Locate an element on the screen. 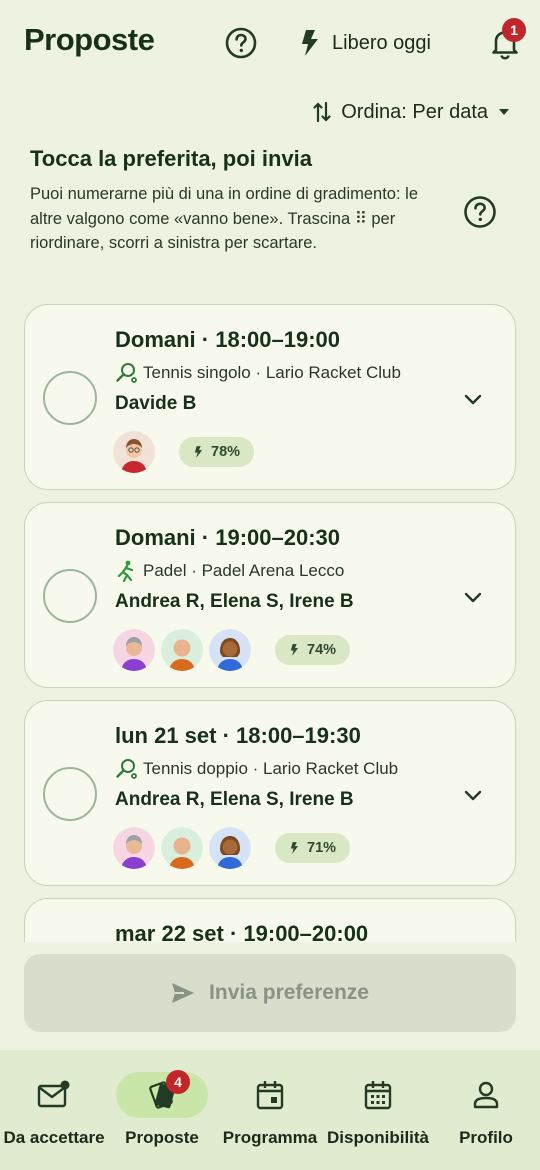 The width and height of the screenshot is (540, 1170). proposal-details-line: Tennis singolo · Lario Racket Club is located at coordinates (258, 373).